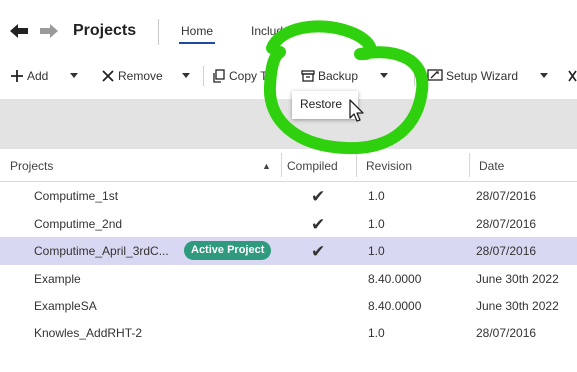 The width and height of the screenshot is (577, 372). I want to click on add-dropdown-caret-icon, so click(74, 75).